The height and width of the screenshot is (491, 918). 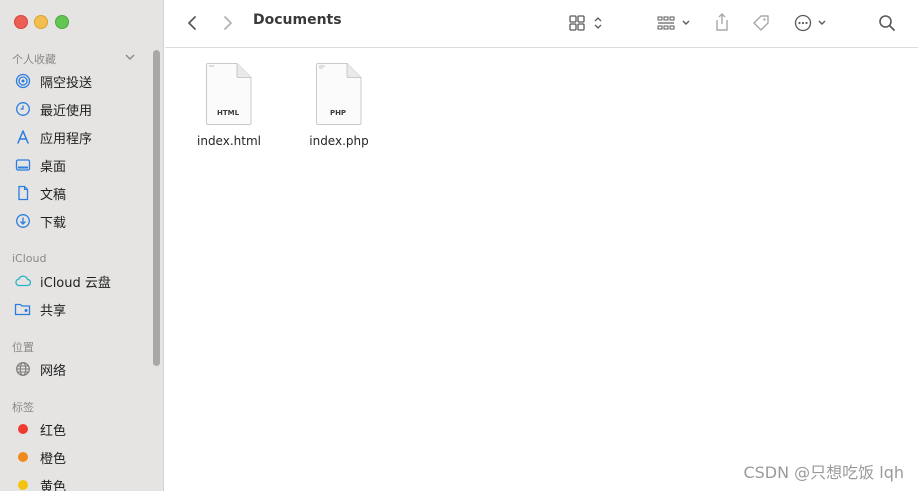 I want to click on view-mode-button, so click(x=587, y=23).